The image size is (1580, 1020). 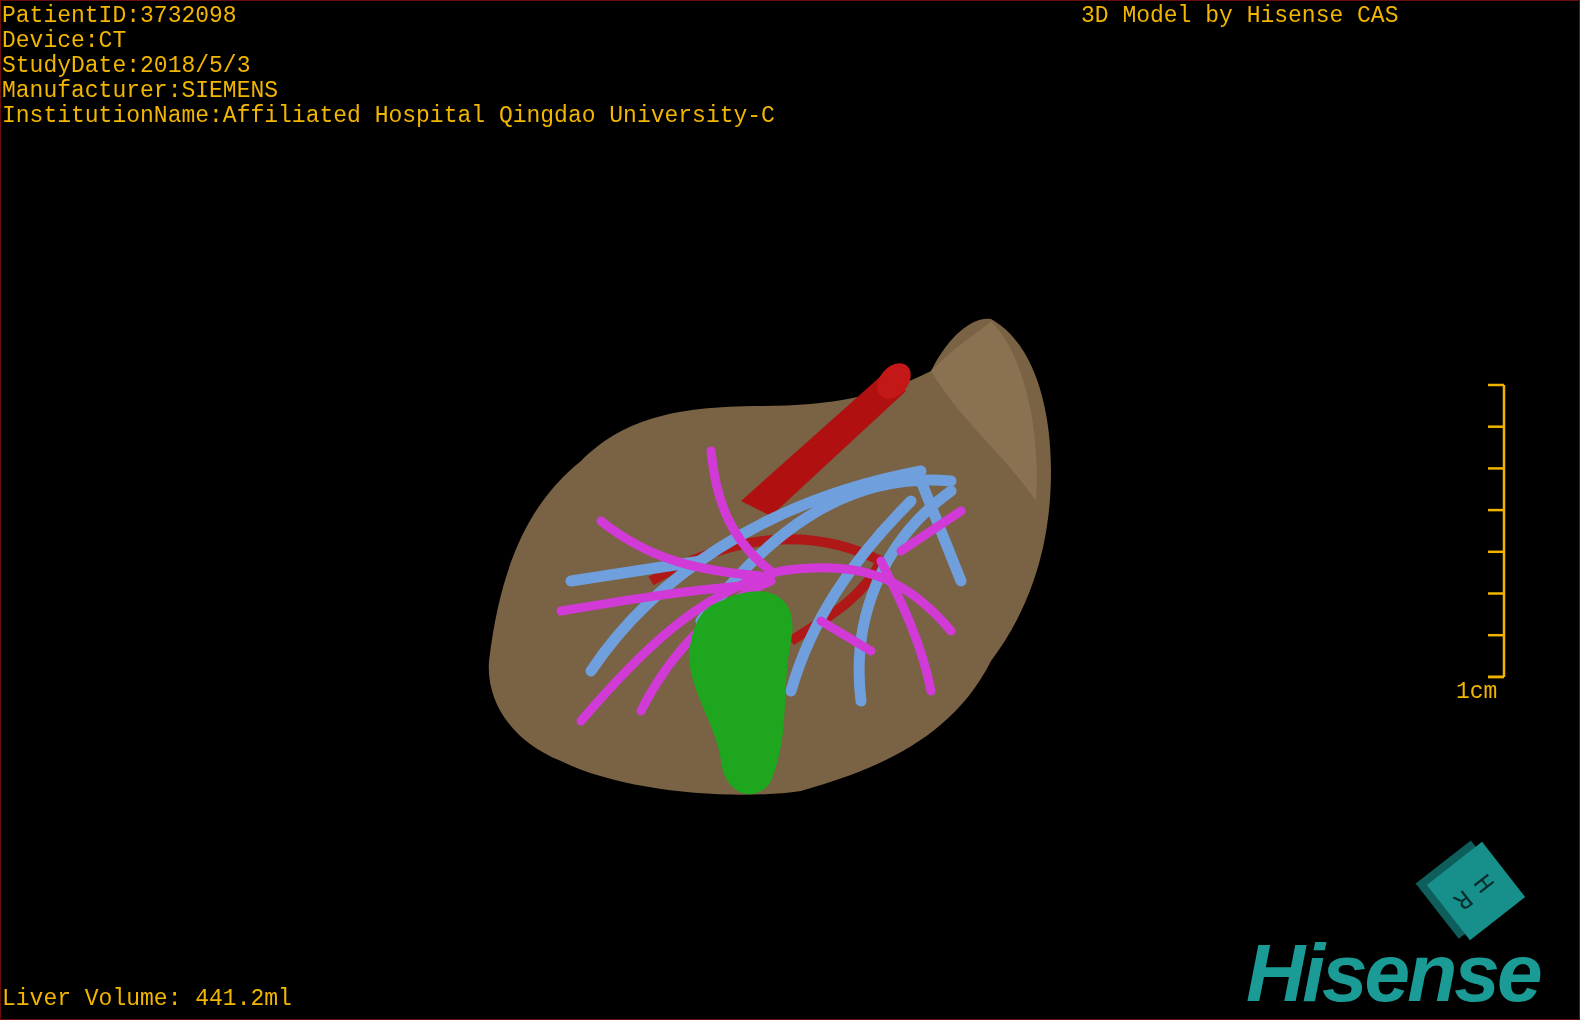 I want to click on scale-label: 1cm, so click(x=1477, y=692).